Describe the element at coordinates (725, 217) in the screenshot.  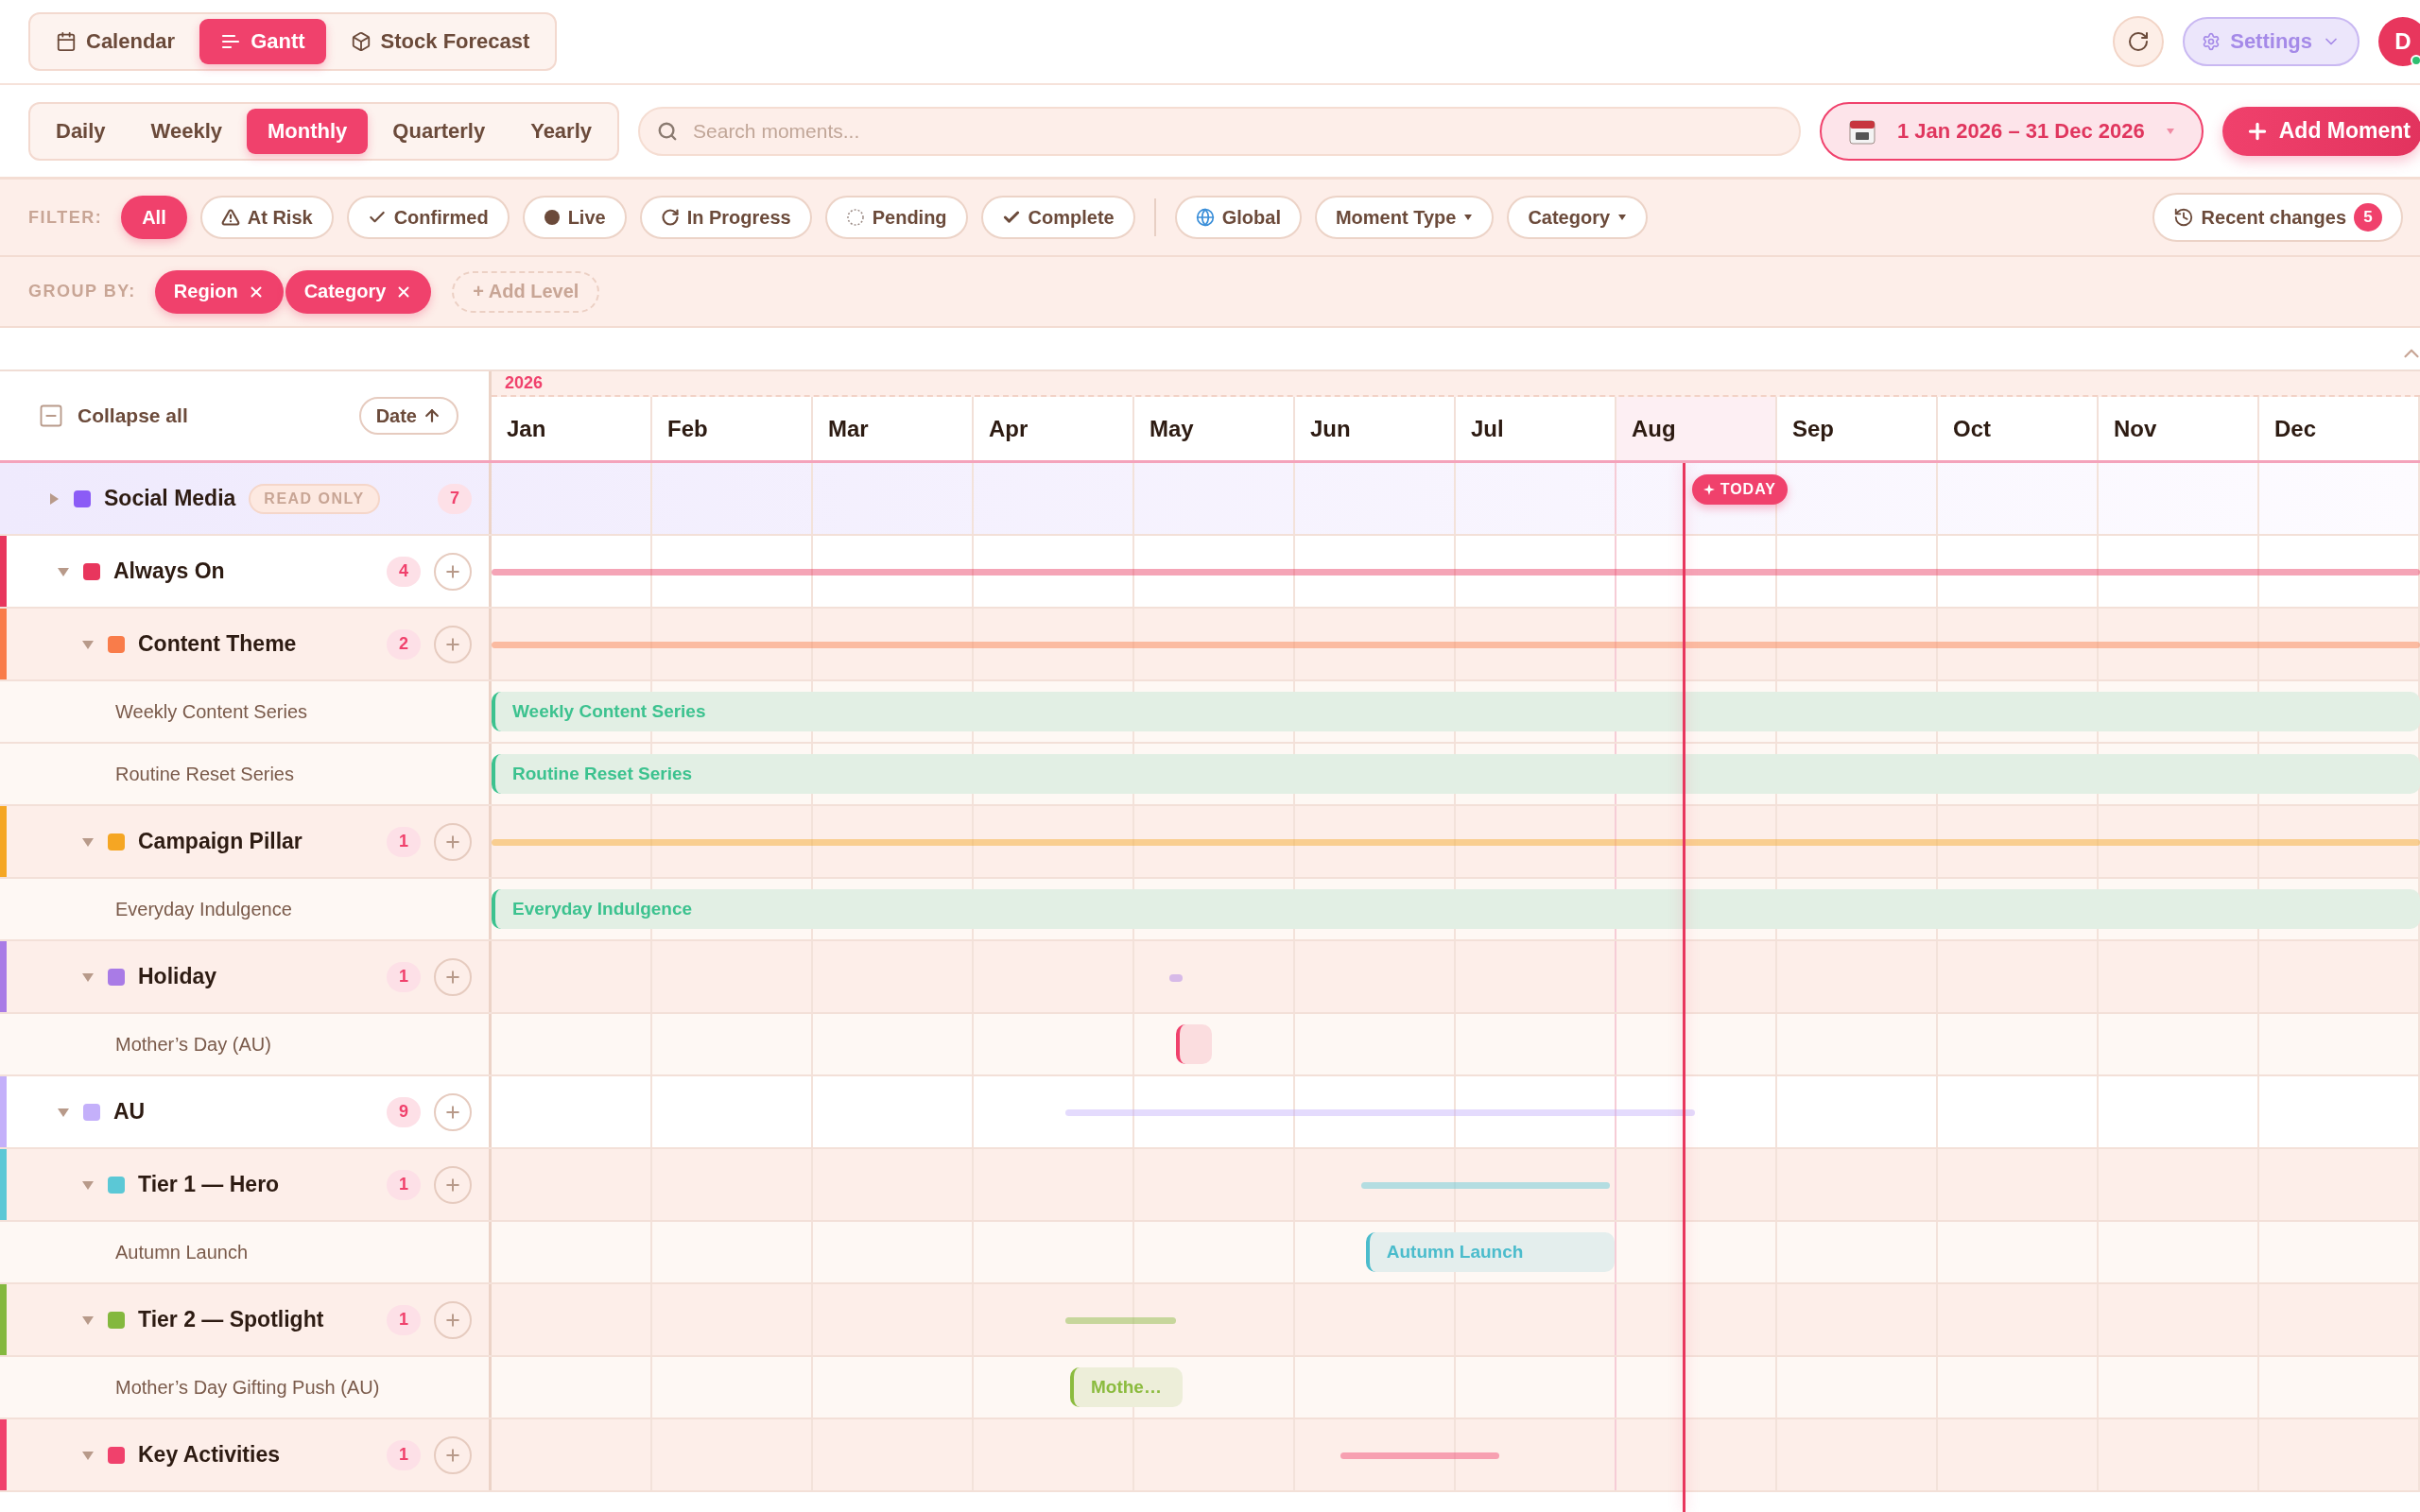
I see `filter-chip: In Progress` at that location.